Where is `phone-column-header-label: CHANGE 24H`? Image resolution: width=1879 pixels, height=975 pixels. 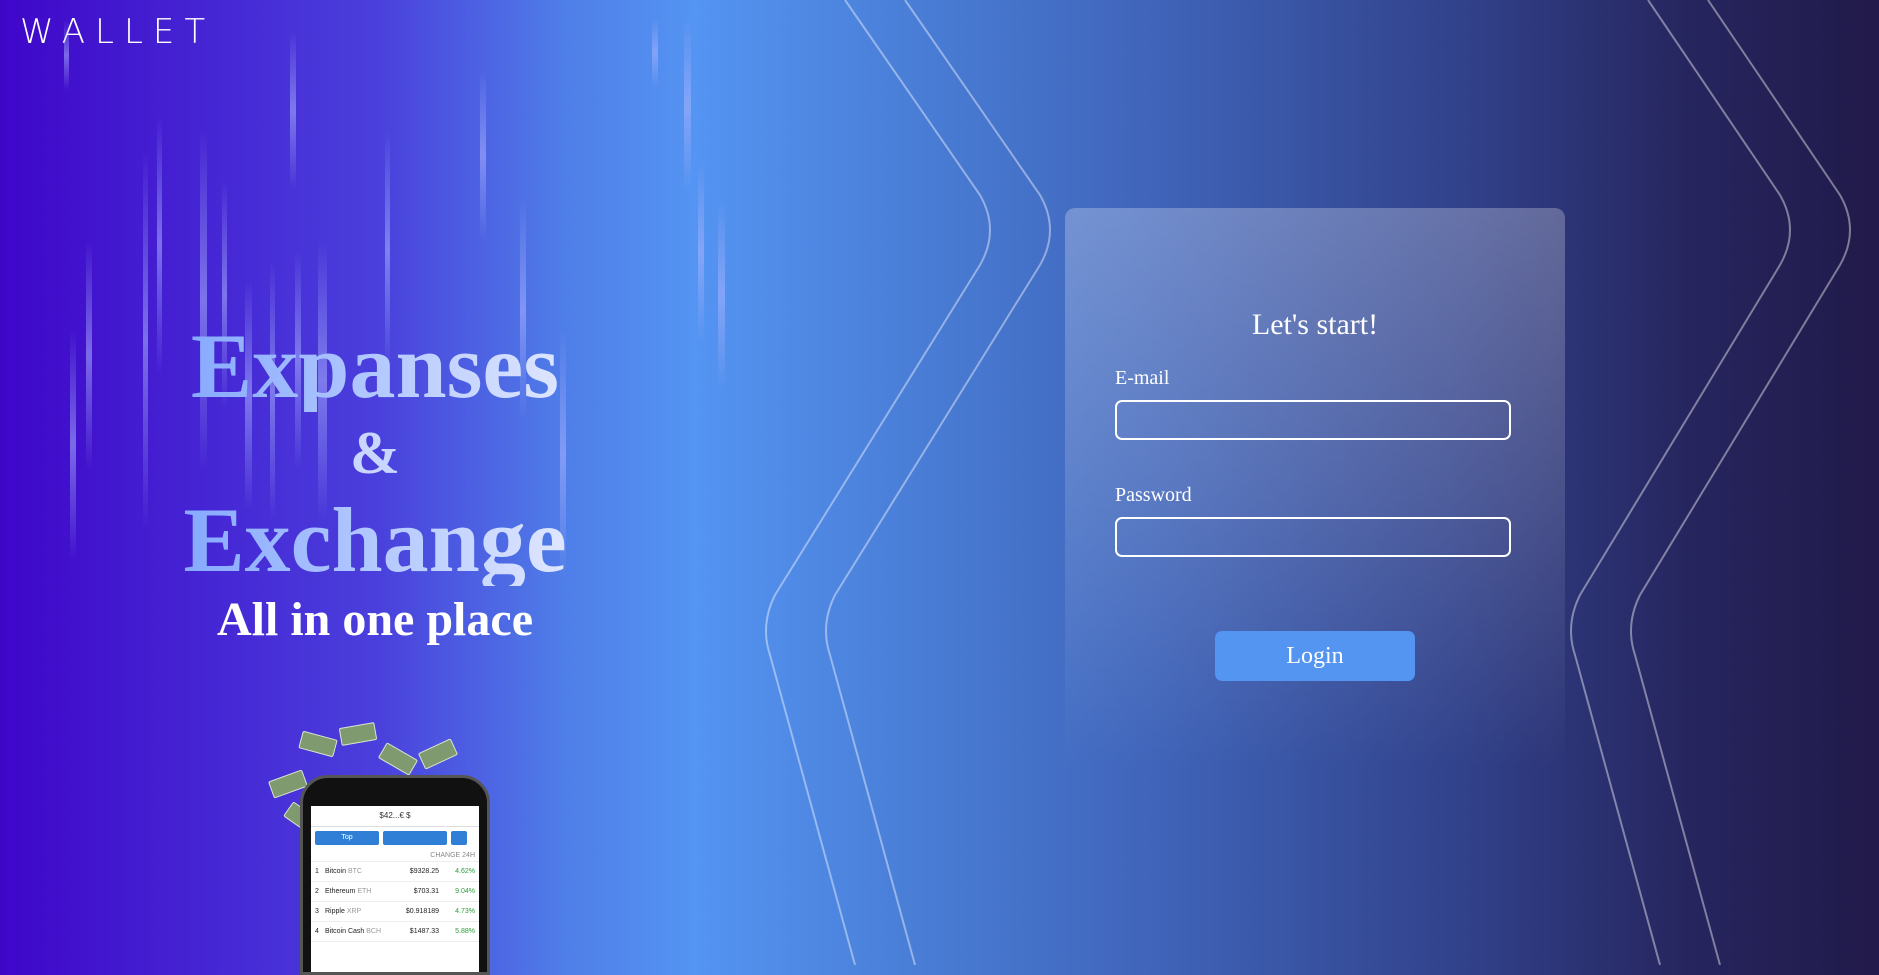
phone-column-header-label: CHANGE 24H is located at coordinates (452, 855).